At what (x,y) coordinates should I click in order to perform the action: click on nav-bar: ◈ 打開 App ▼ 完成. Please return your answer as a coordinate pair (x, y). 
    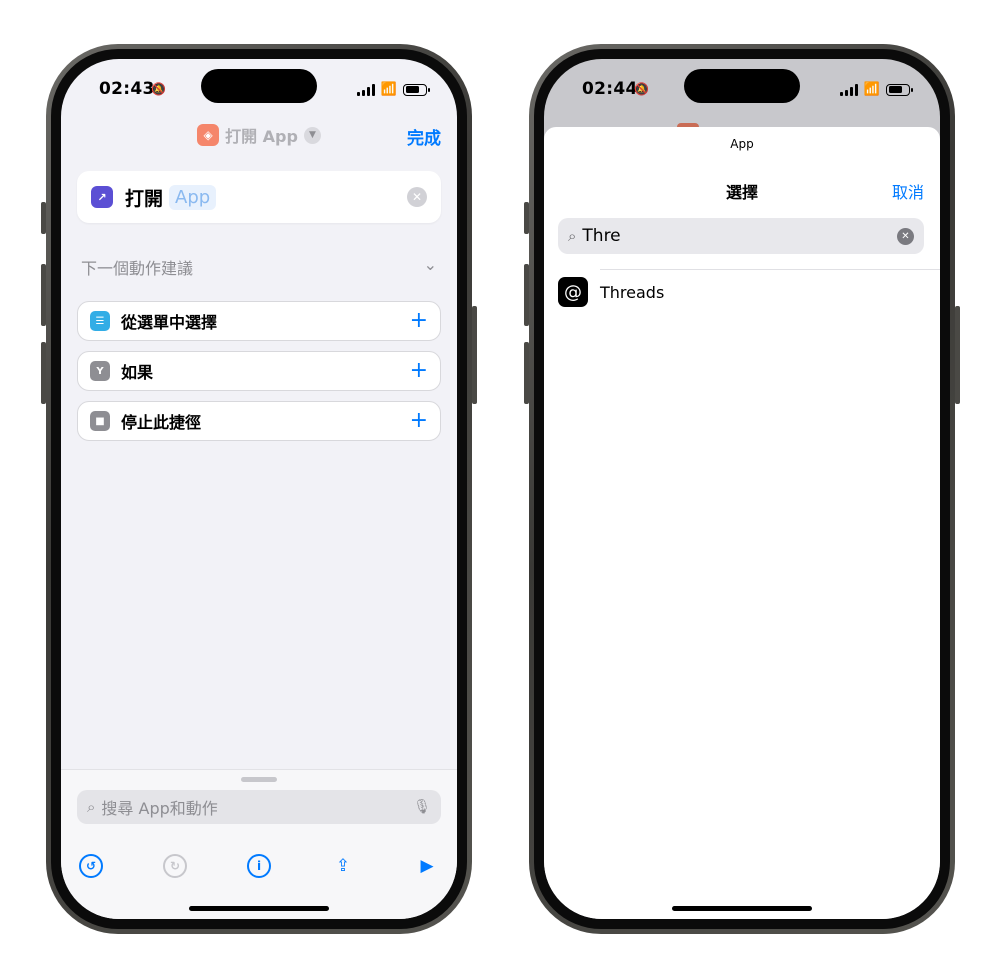
    Looking at the image, I should click on (259, 135).